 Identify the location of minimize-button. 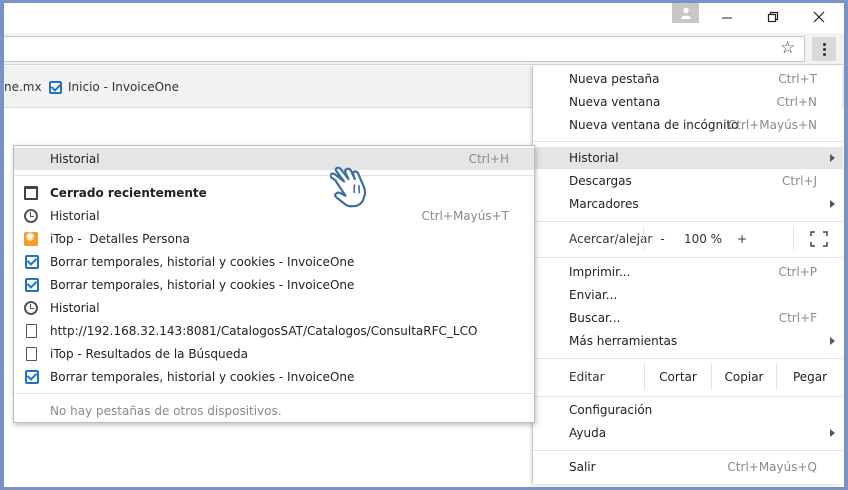
(727, 17).